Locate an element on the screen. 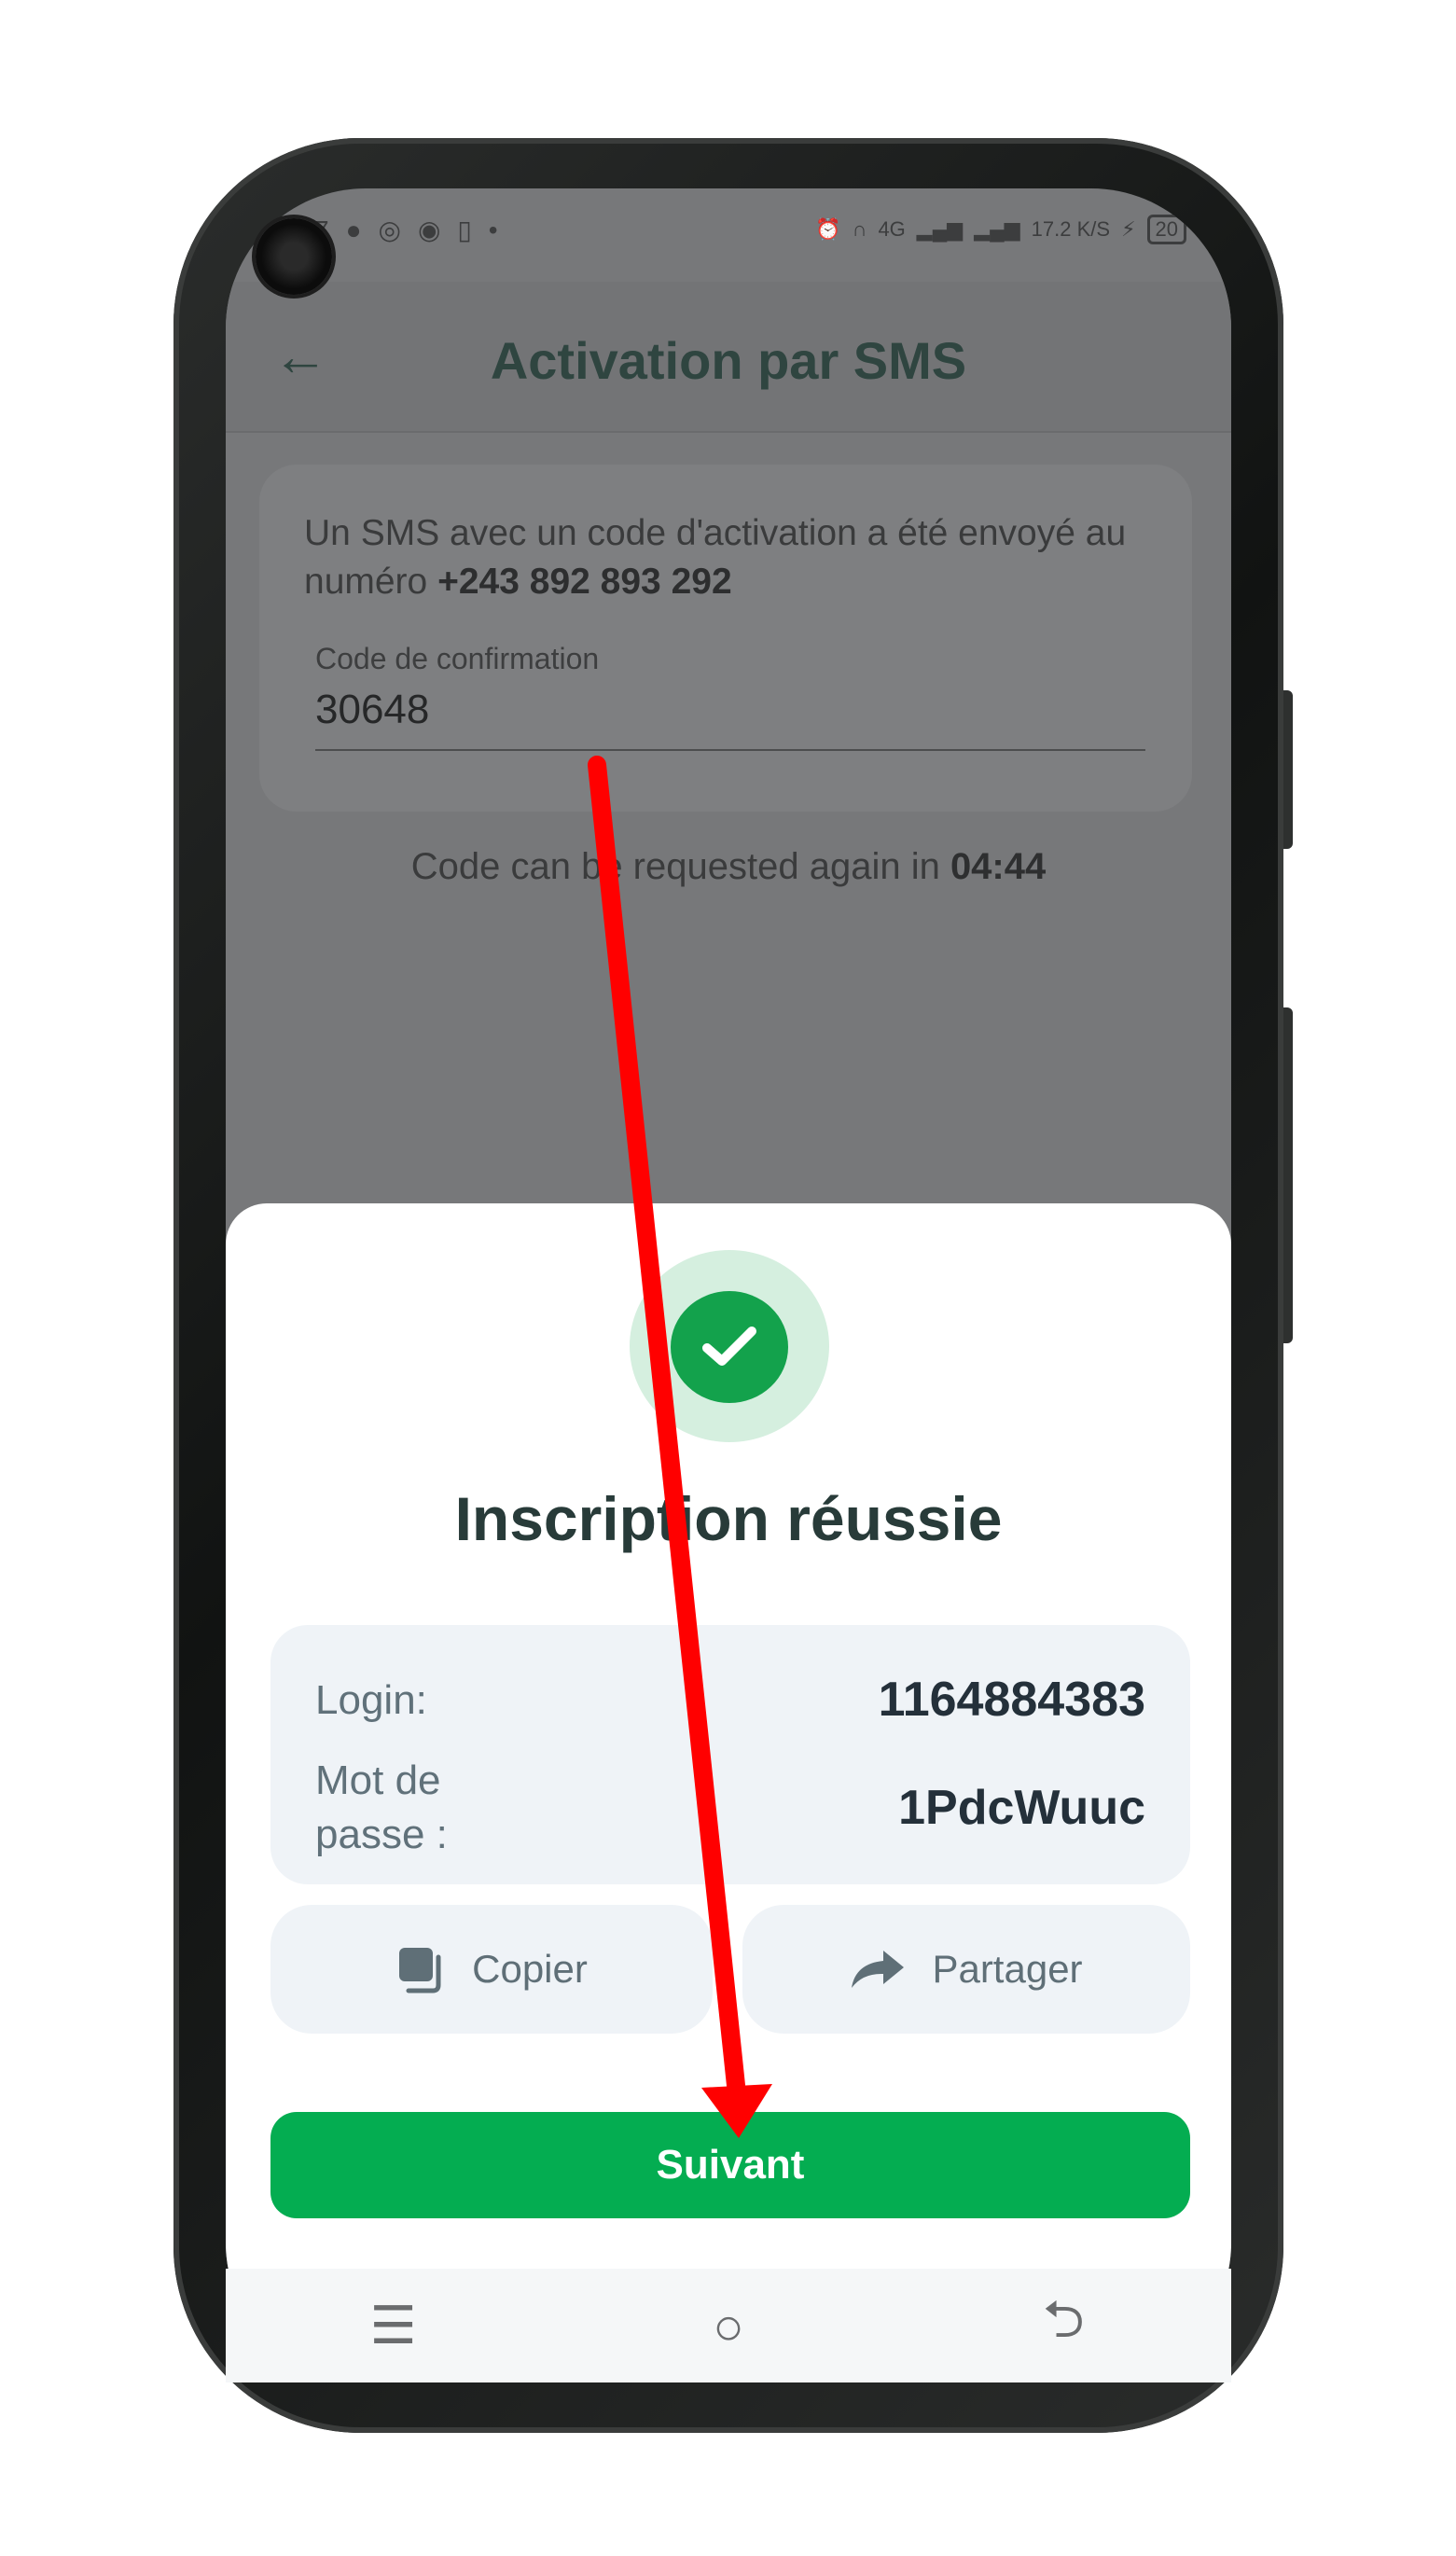 The width and height of the screenshot is (1456, 2556). share-button: Partager is located at coordinates (966, 1969).